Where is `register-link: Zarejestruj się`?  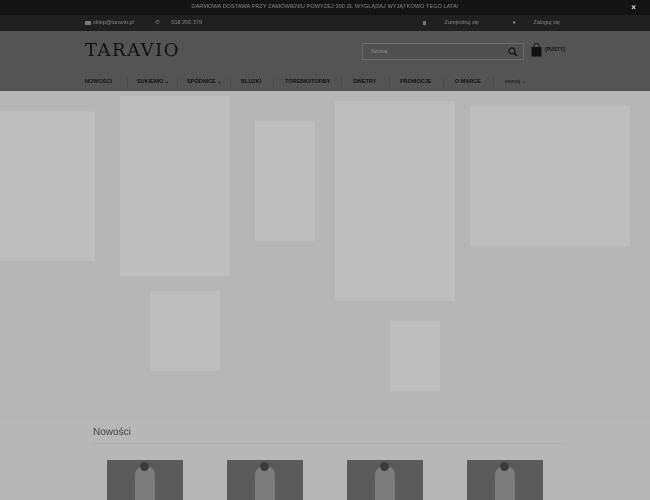 register-link: Zarejestruj się is located at coordinates (451, 23).